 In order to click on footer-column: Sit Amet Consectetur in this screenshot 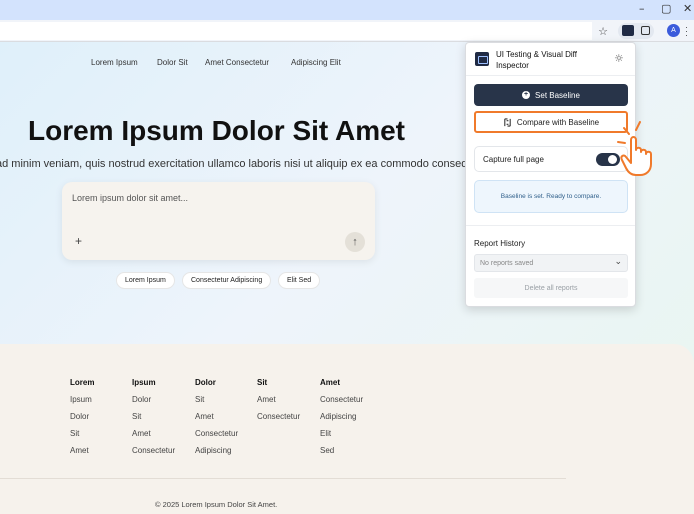, I will do `click(278, 403)`.